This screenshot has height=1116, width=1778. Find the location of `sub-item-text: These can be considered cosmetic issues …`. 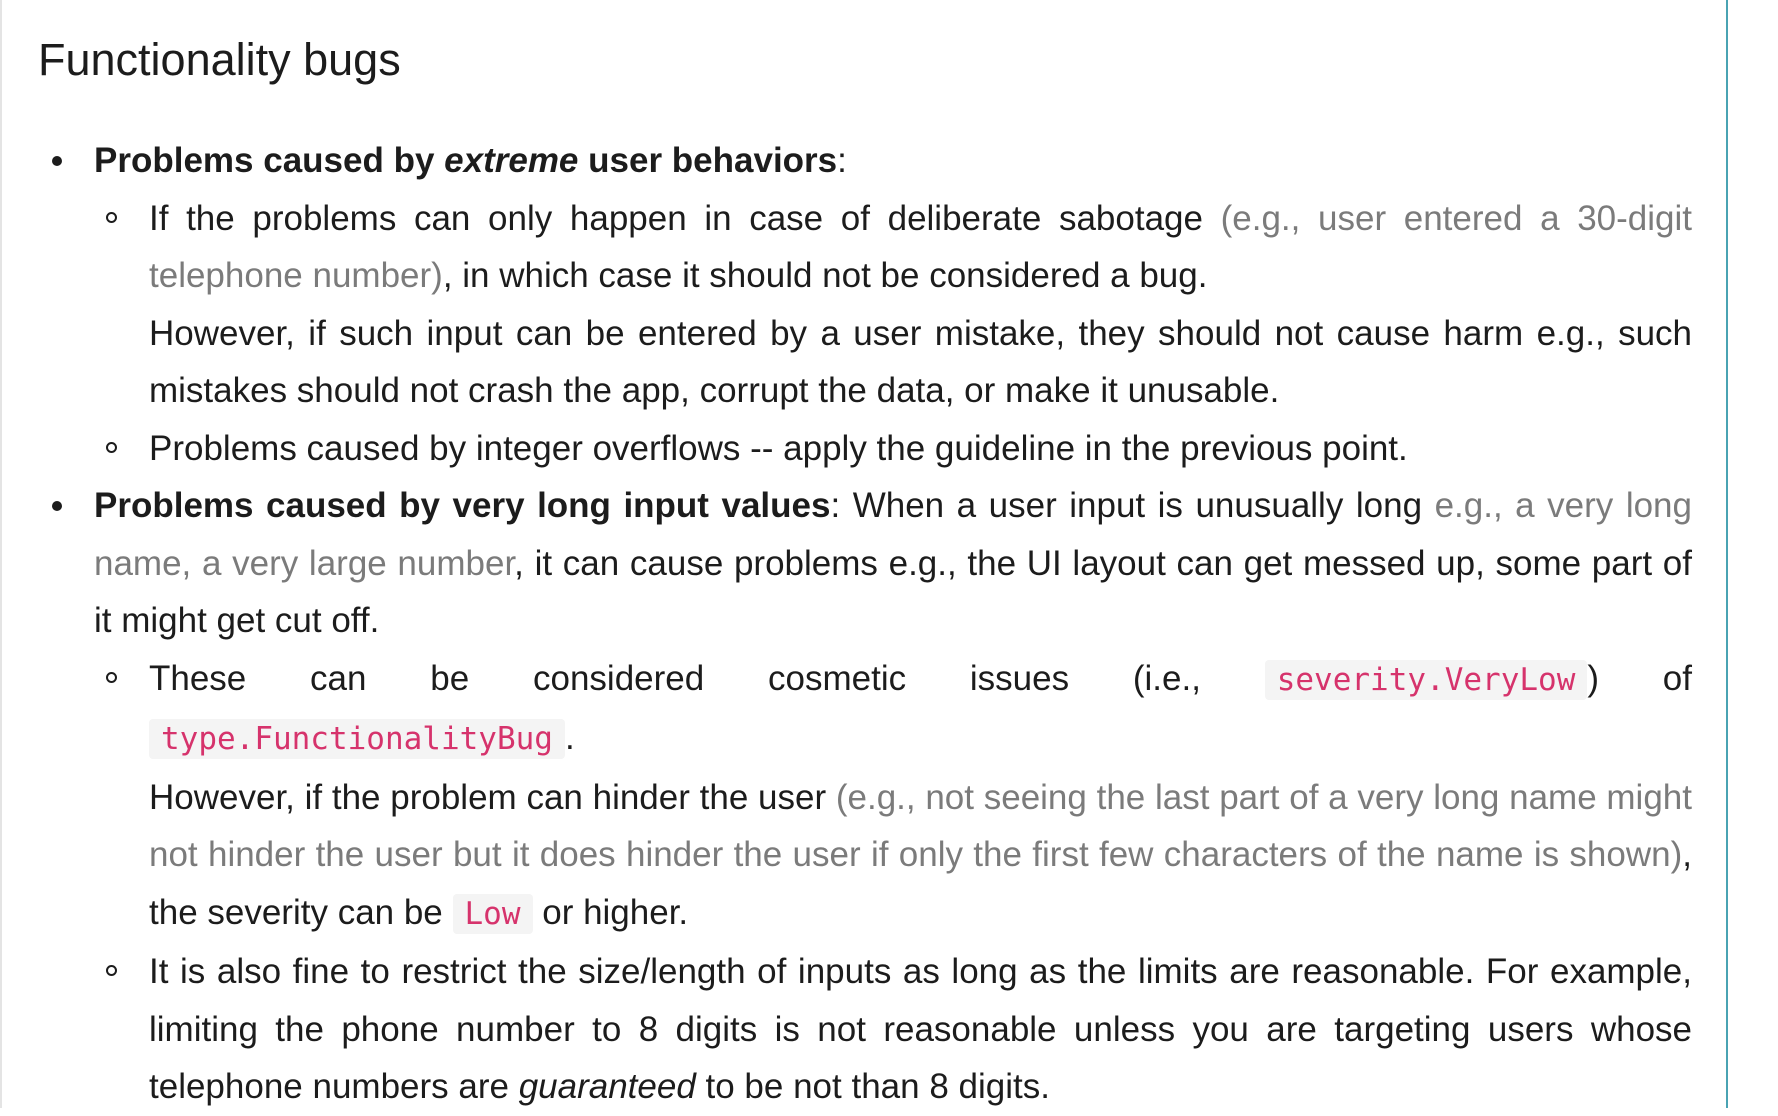

sub-item-text: These can be considered cosmetic issues … is located at coordinates (707, 678).